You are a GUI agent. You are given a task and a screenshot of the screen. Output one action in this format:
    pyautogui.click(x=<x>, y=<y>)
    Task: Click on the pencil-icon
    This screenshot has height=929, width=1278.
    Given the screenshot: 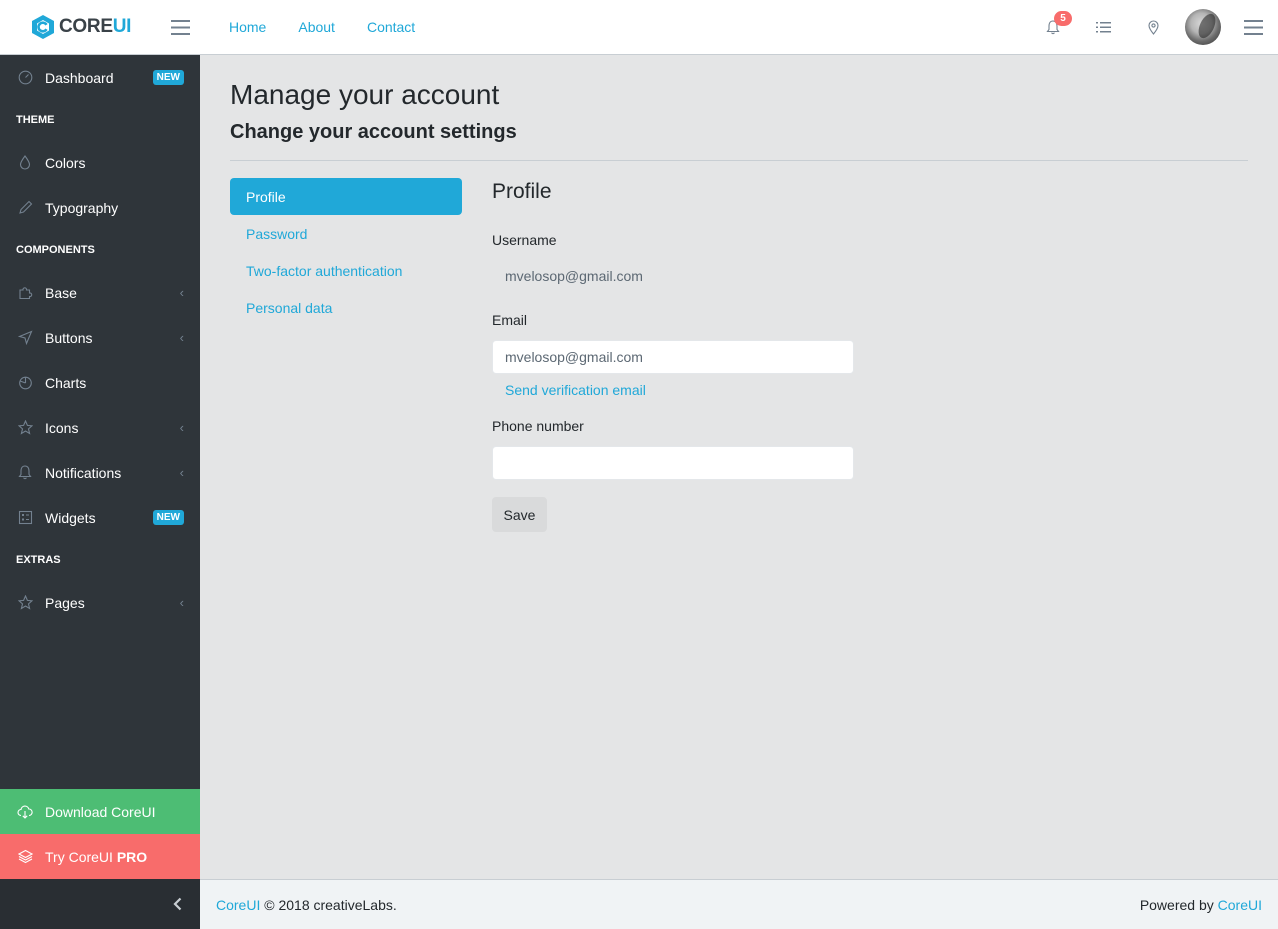 What is the action you would take?
    pyautogui.click(x=25, y=208)
    